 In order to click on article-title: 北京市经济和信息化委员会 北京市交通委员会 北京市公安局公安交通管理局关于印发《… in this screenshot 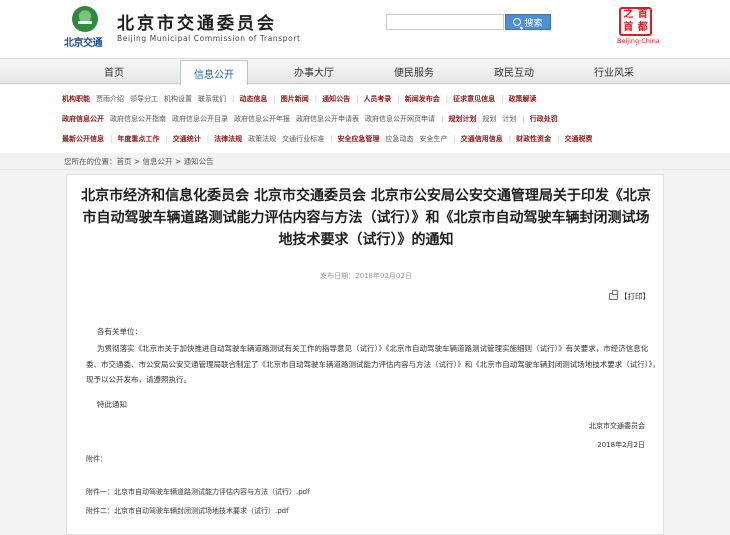, I will do `click(366, 218)`.